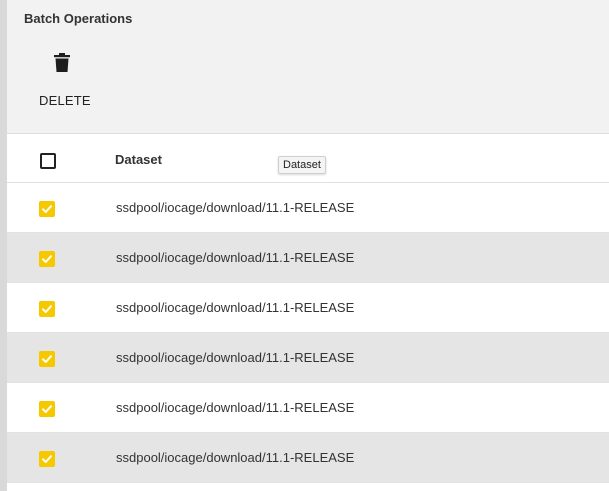  What do you see at coordinates (138, 159) in the screenshot?
I see `column-header-dataset: Dataset` at bounding box center [138, 159].